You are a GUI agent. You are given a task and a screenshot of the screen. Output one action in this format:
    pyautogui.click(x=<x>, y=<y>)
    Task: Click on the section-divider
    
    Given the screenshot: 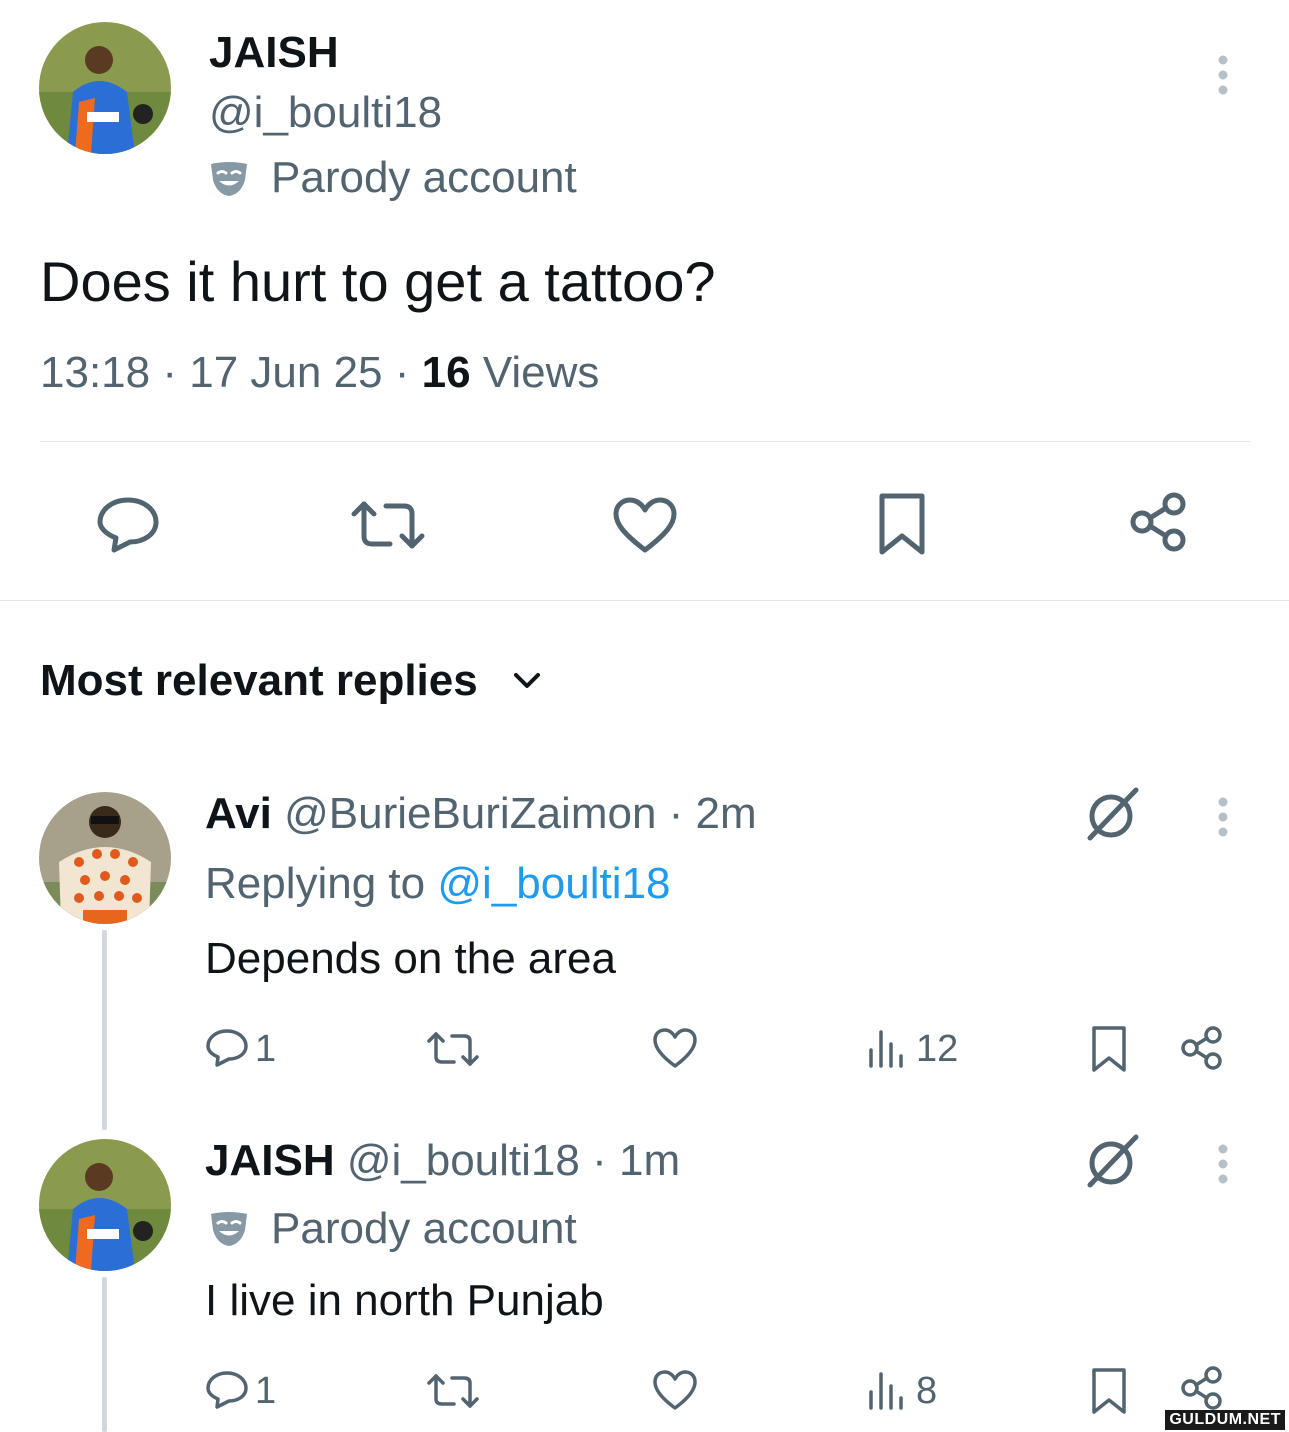 What is the action you would take?
    pyautogui.click(x=644, y=600)
    